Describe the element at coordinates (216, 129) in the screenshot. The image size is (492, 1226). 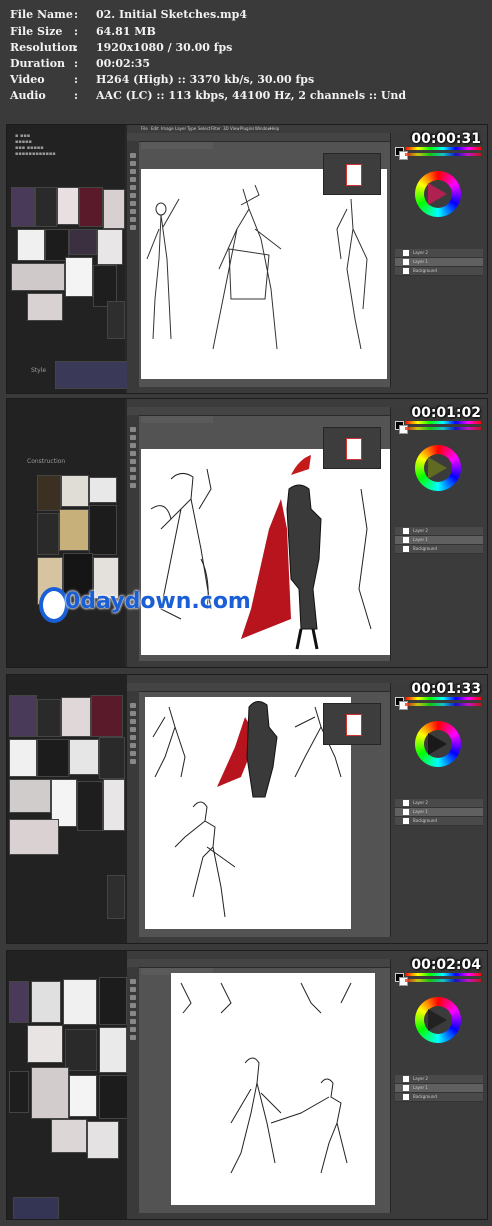
I see `menu-item: Filter` at that location.